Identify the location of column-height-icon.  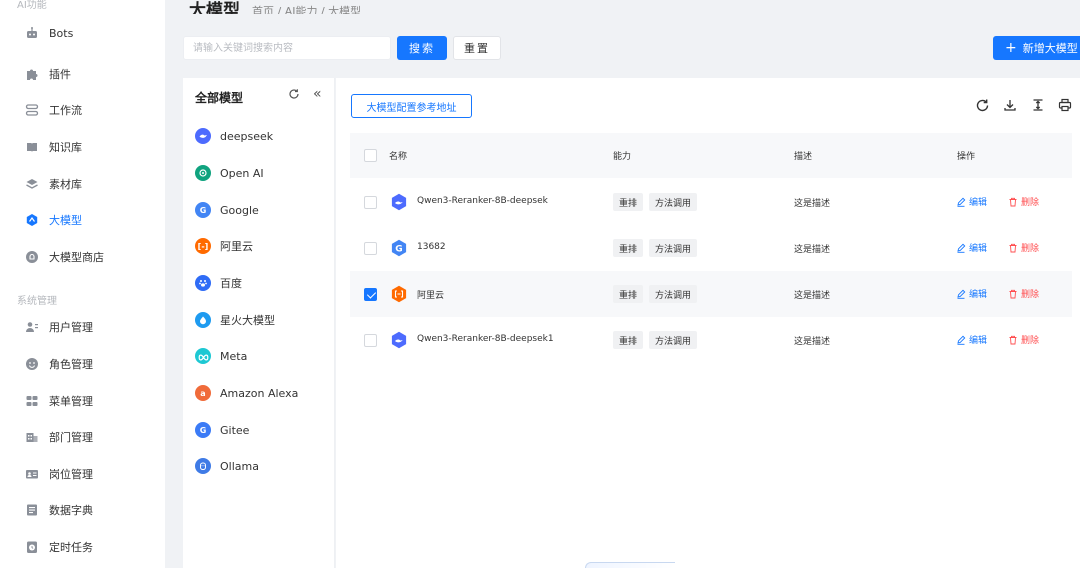
(1038, 105).